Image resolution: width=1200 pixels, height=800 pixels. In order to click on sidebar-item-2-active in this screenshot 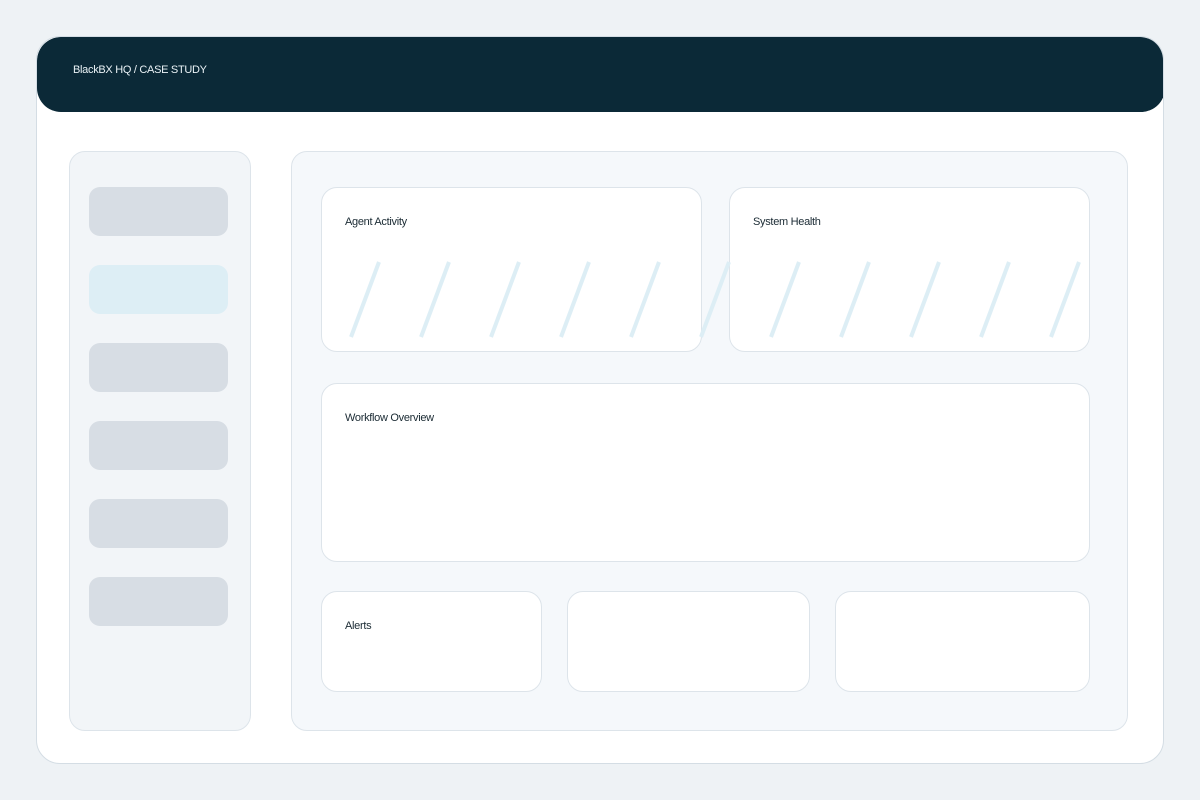, I will do `click(158, 289)`.